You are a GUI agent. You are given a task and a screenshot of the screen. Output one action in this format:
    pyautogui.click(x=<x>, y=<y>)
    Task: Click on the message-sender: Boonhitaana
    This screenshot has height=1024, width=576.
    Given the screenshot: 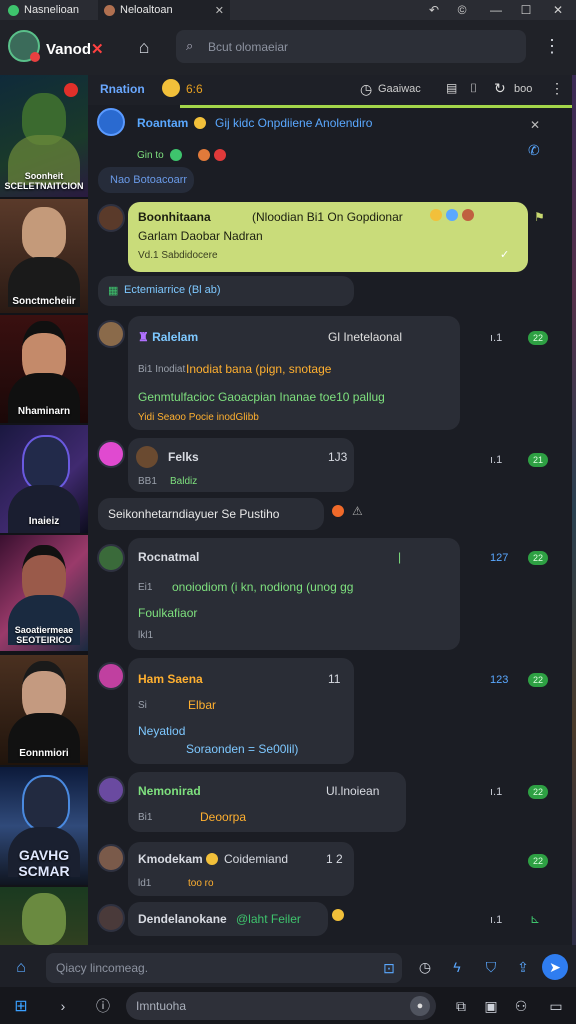 What is the action you would take?
    pyautogui.click(x=174, y=217)
    